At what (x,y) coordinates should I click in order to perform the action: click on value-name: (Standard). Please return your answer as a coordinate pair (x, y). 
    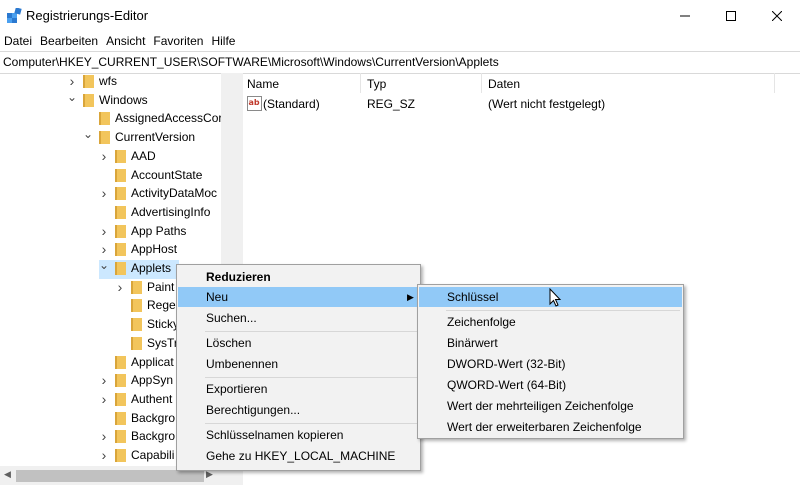
    Looking at the image, I should click on (291, 104).